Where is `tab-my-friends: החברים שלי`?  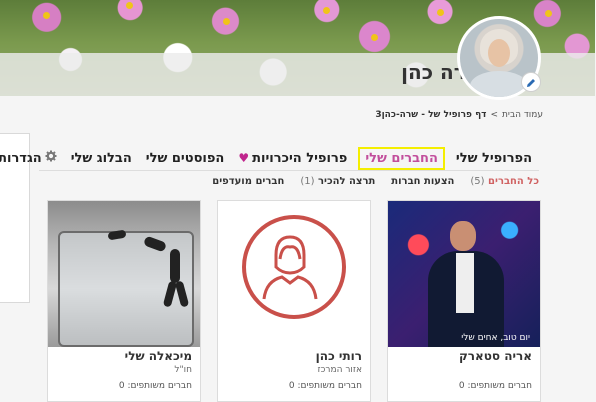
tab-my-friends: החברים שלי is located at coordinates (402, 158).